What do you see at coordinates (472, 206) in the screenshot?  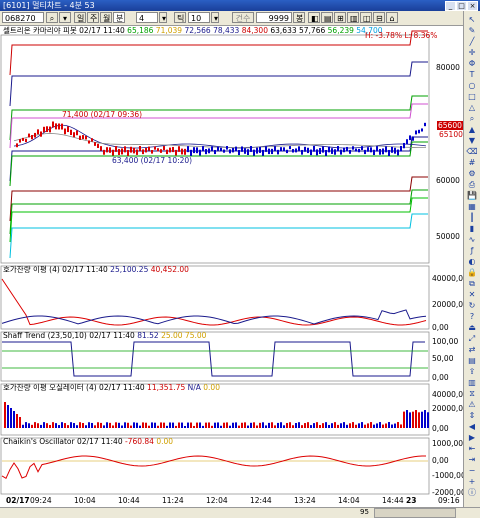 I see `chart-type-icon: ▦` at bounding box center [472, 206].